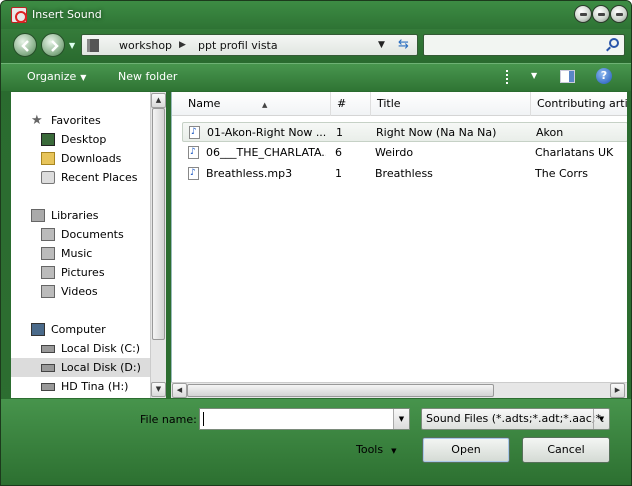 The width and height of the screenshot is (632, 486). I want to click on file-row: Breathless.mp3 1 Breathless The Corrs, so click(404, 173).